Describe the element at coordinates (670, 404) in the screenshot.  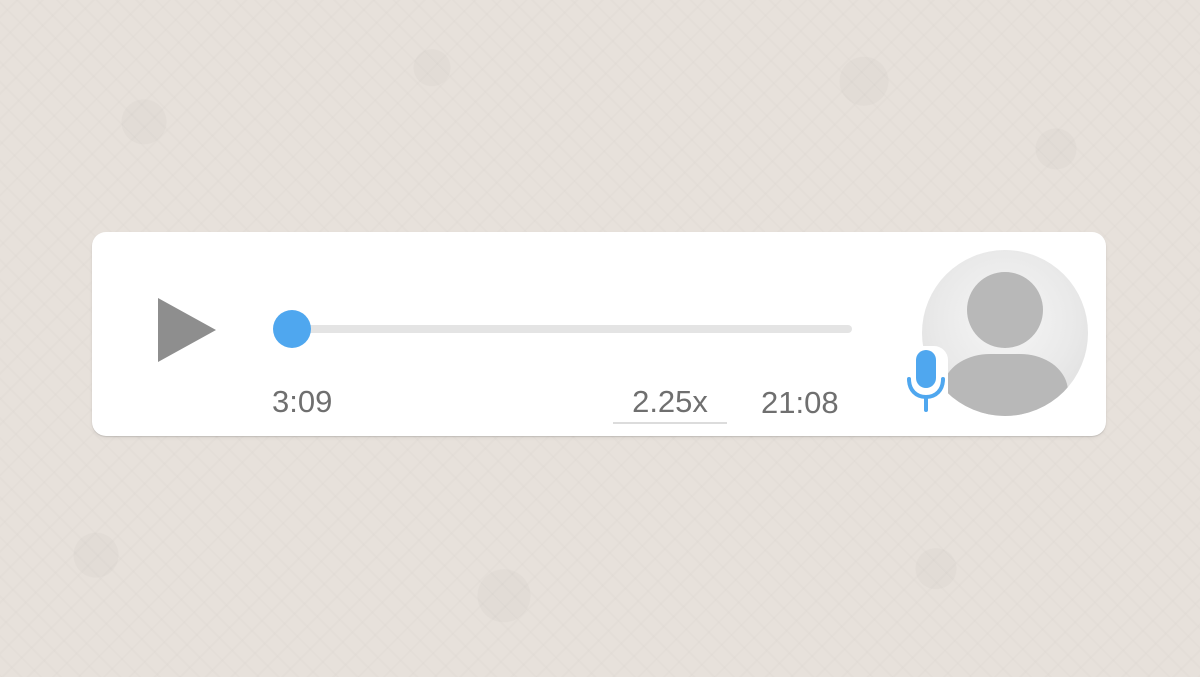
I see `playback-speed-button: 2.25x` at that location.